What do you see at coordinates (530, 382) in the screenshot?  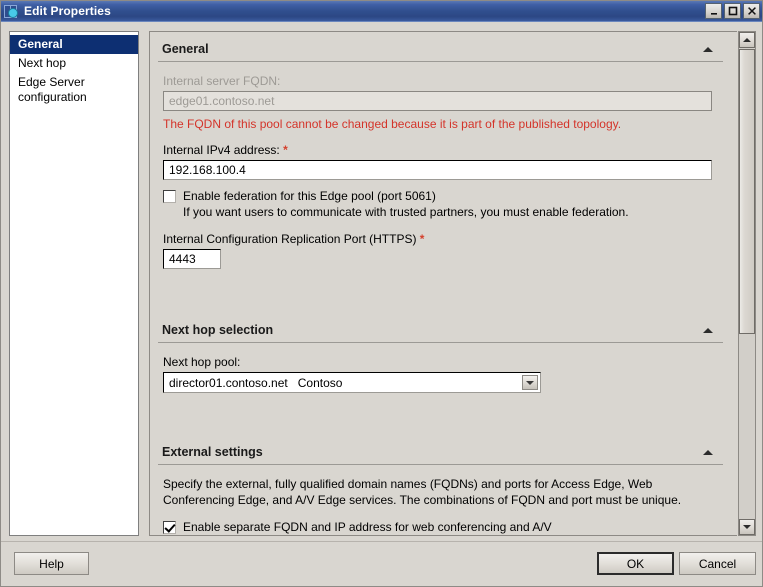 I see `chevron-down-icon` at bounding box center [530, 382].